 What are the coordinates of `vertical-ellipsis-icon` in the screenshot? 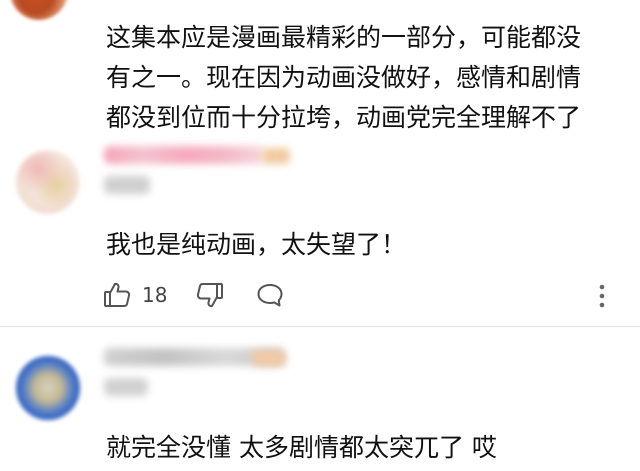 It's located at (602, 296).